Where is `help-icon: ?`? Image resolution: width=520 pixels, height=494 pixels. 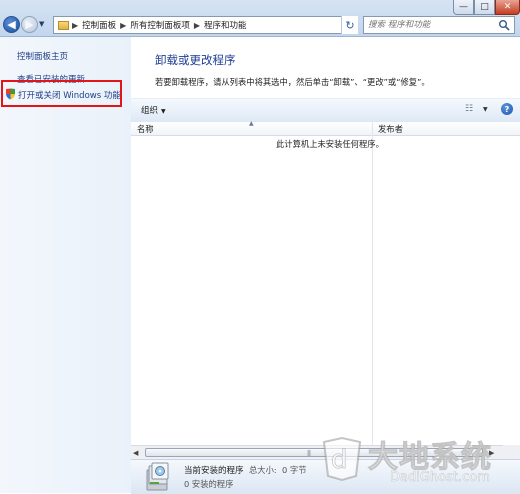 help-icon: ? is located at coordinates (507, 109).